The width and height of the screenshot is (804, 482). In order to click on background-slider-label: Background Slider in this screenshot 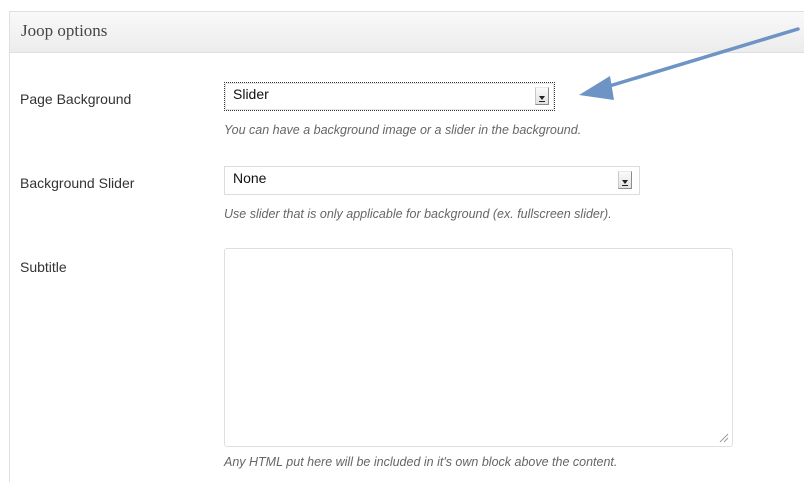, I will do `click(77, 183)`.